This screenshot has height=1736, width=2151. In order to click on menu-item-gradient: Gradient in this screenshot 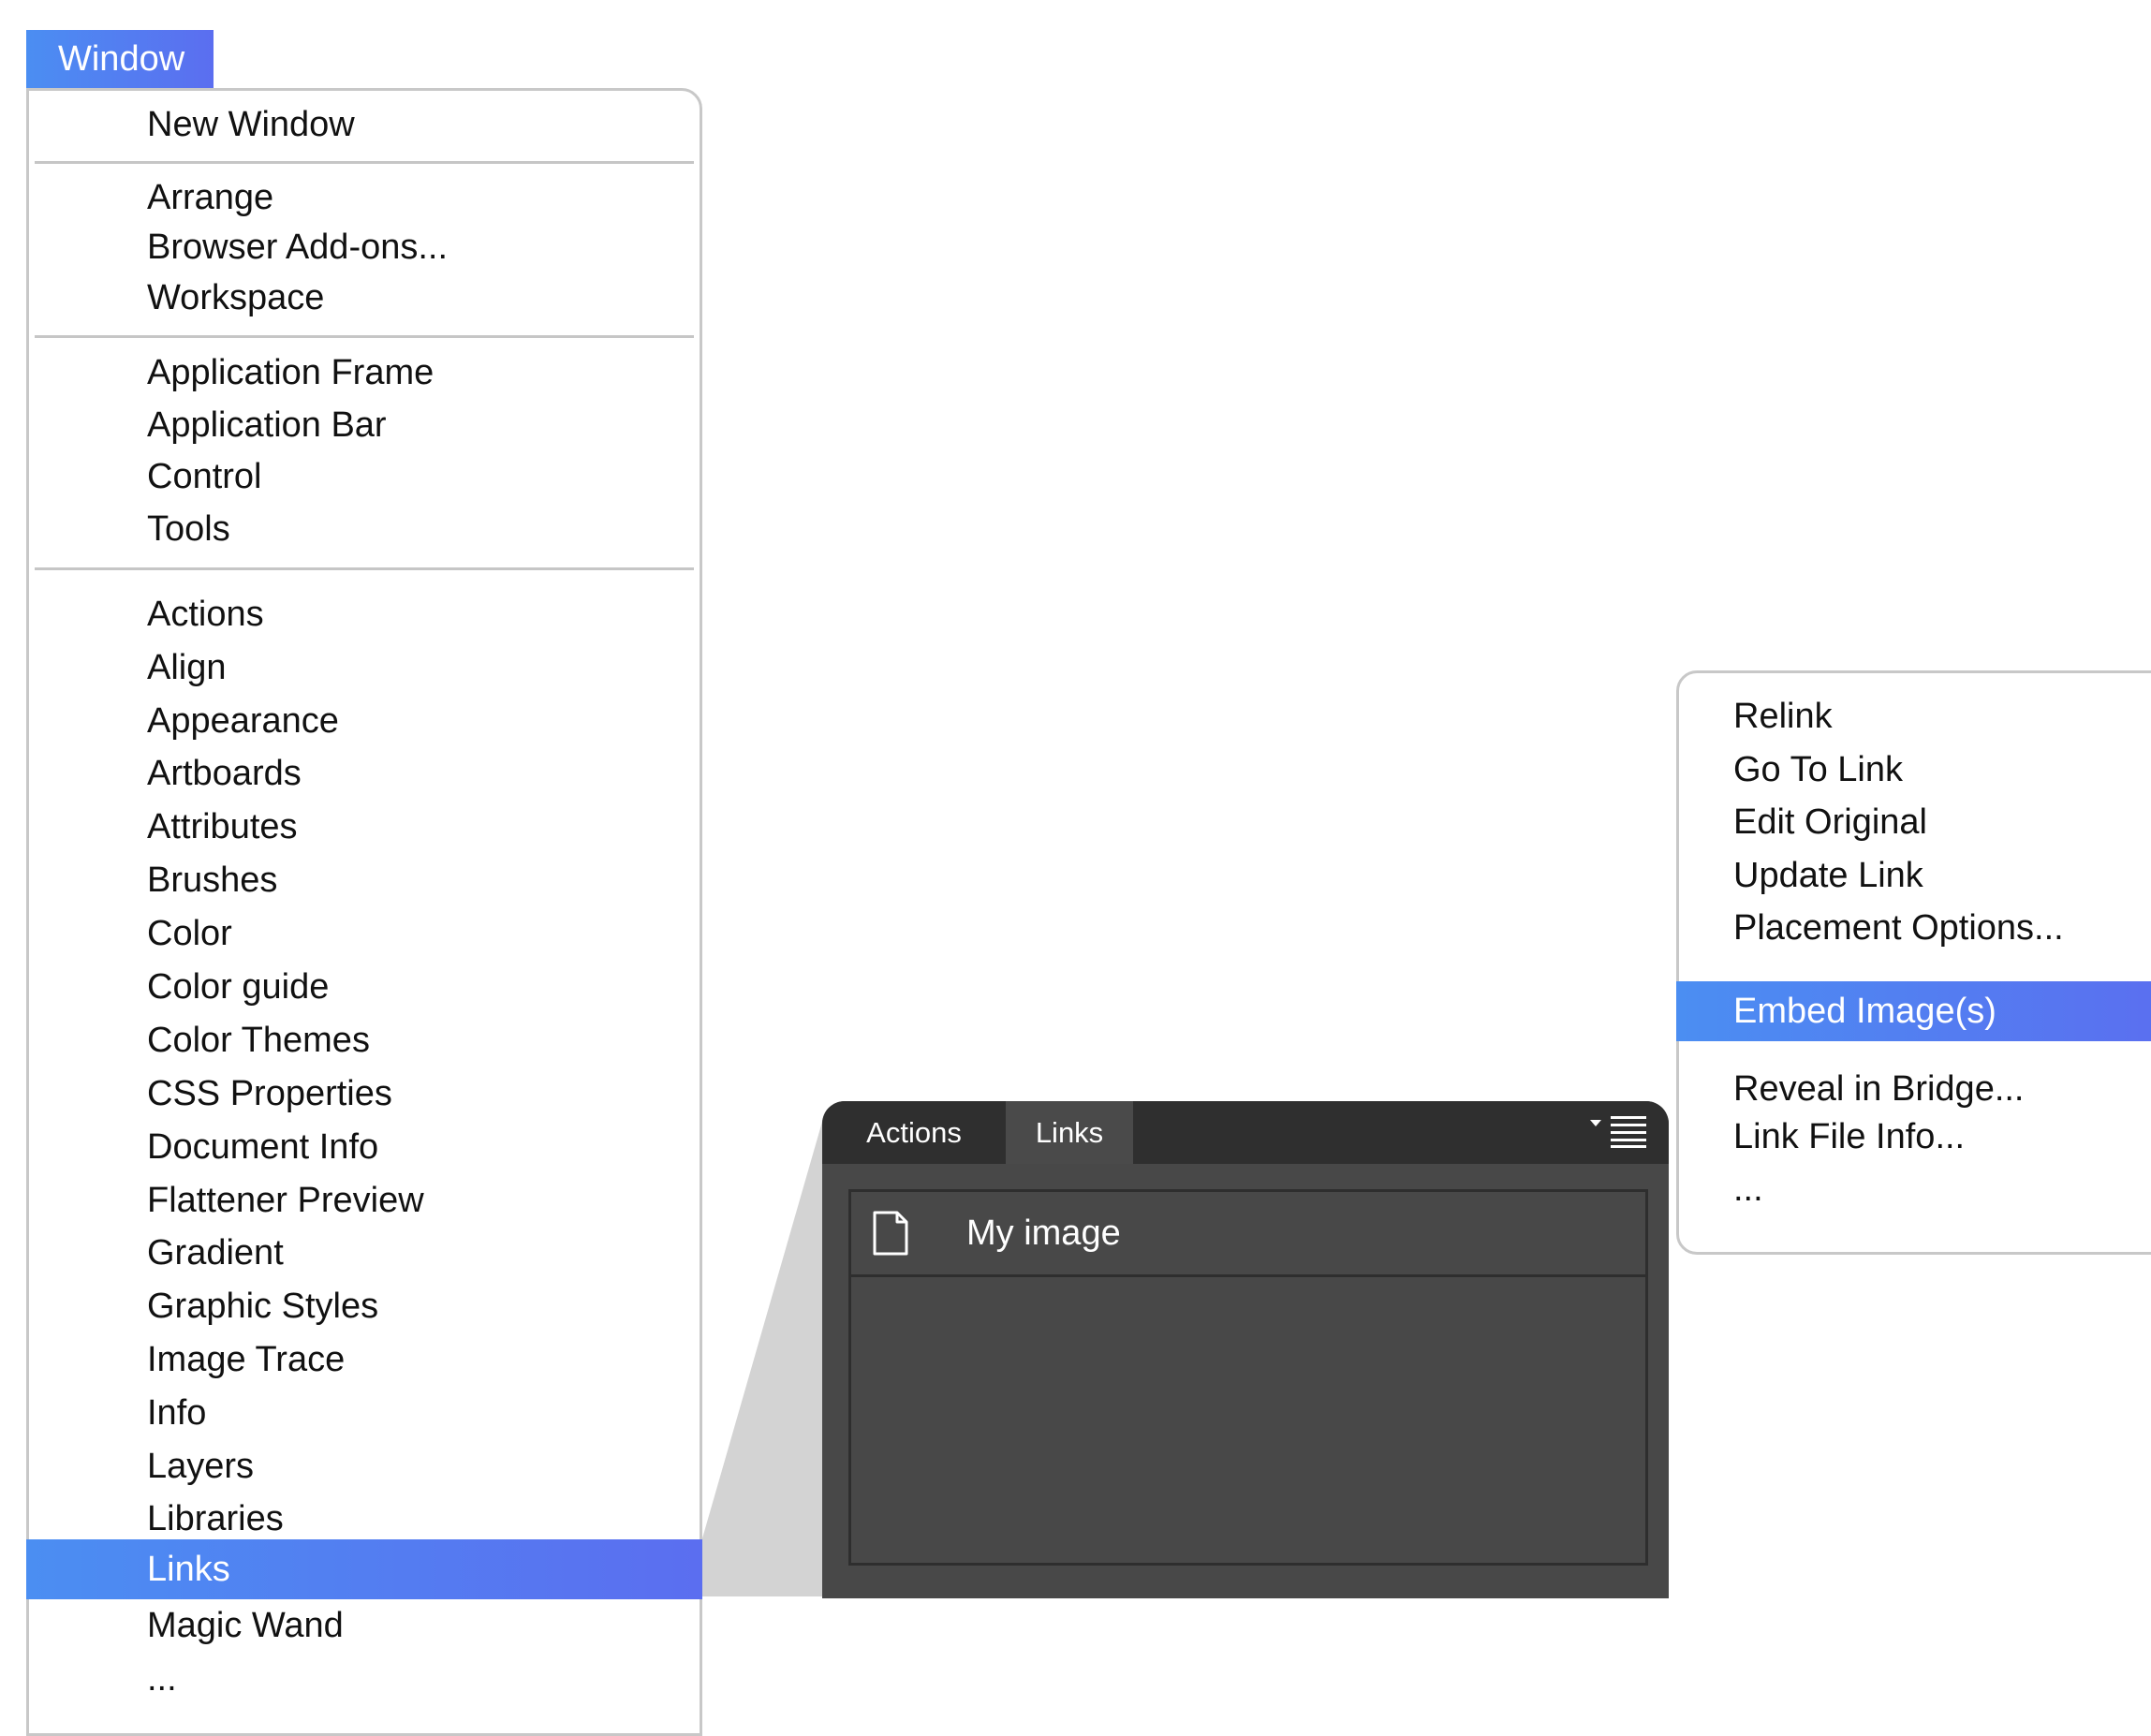, I will do `click(364, 1253)`.